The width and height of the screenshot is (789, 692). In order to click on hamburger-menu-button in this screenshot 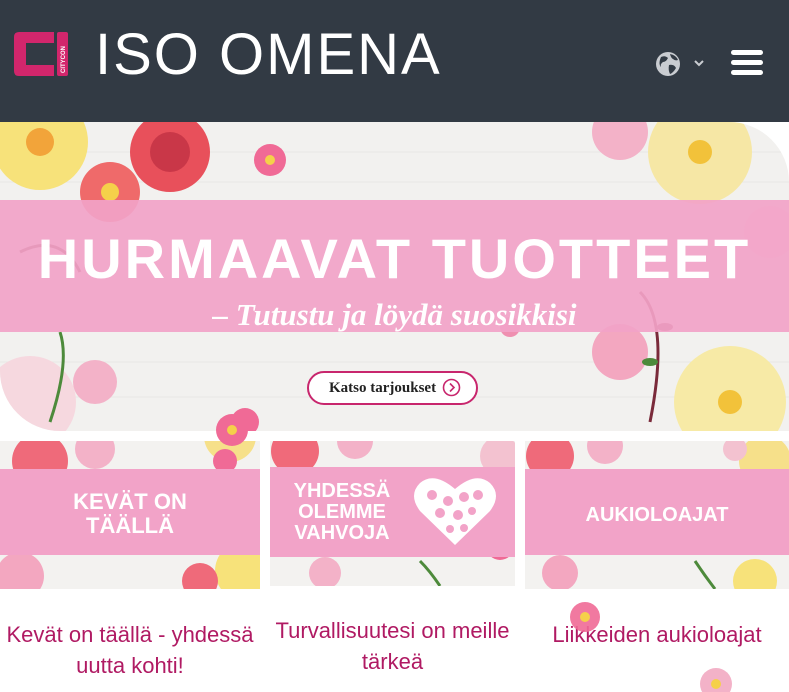, I will do `click(747, 63)`.